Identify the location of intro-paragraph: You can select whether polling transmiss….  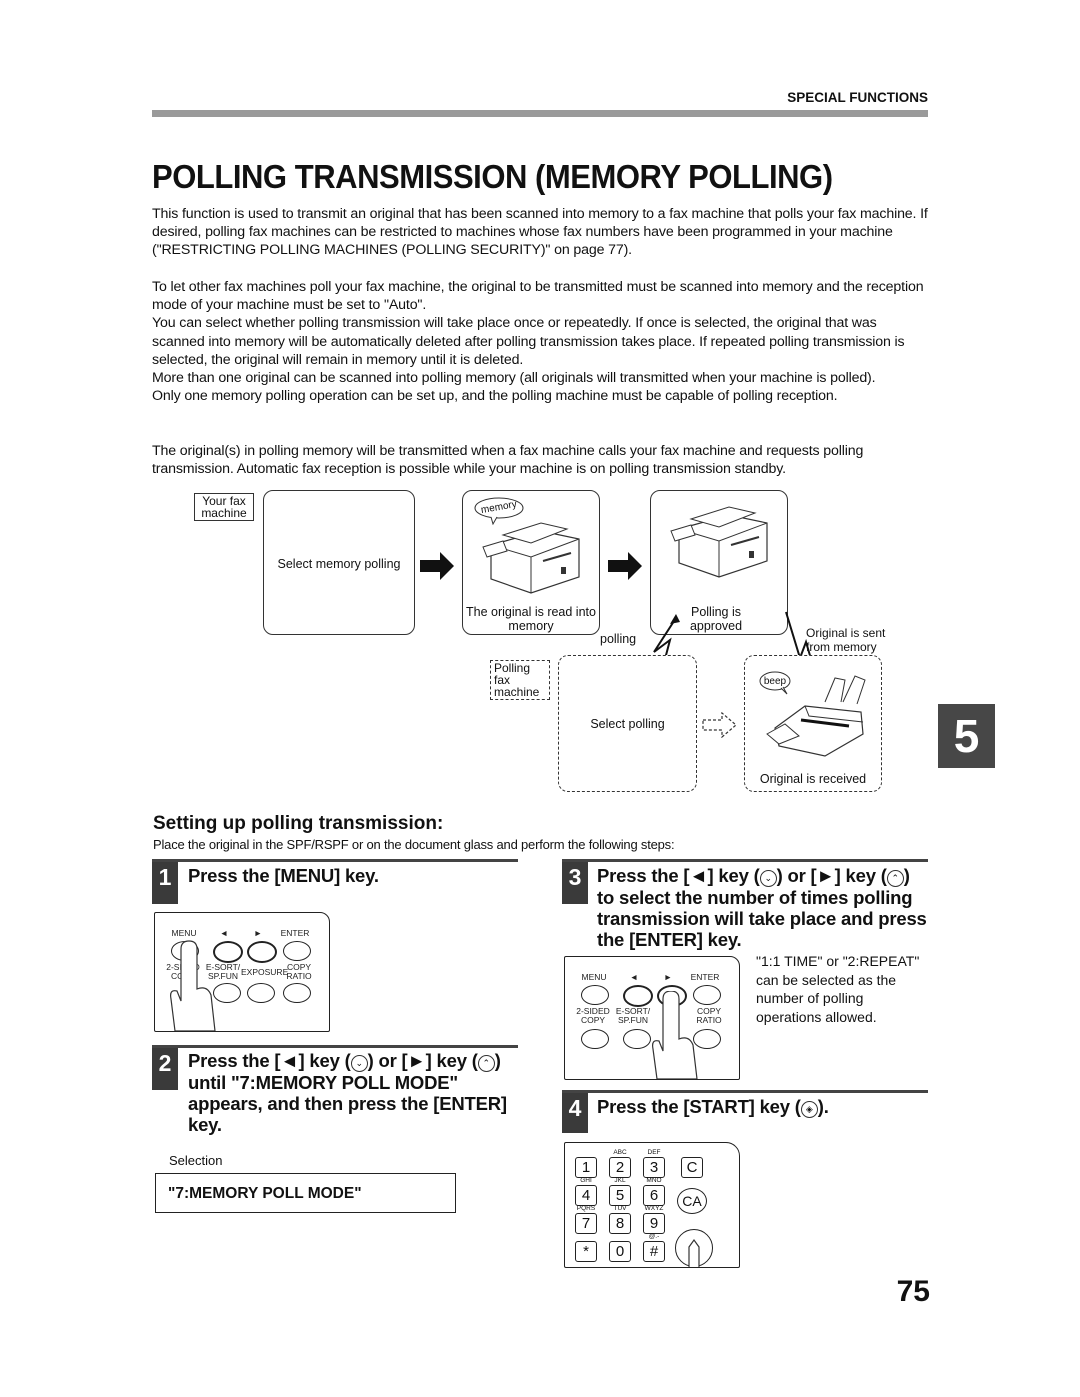
(528, 341).